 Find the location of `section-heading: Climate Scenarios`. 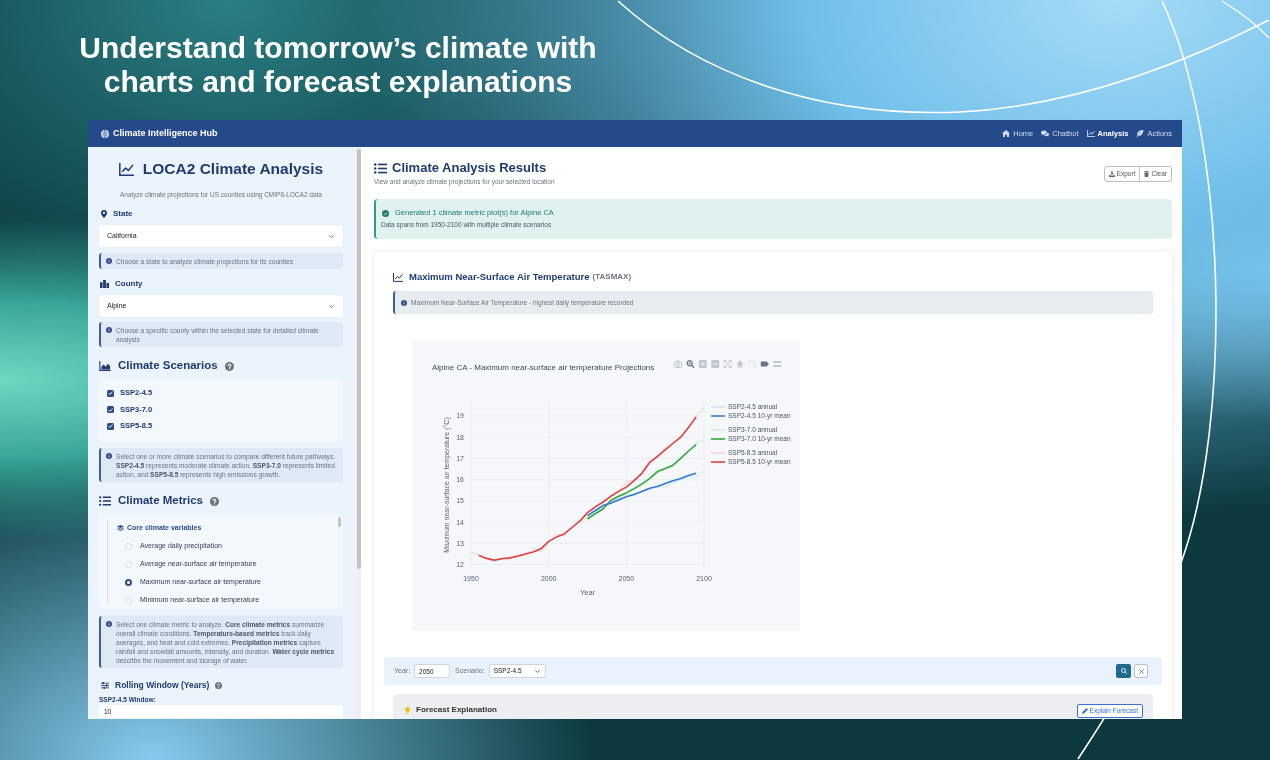

section-heading: Climate Scenarios is located at coordinates (168, 366).